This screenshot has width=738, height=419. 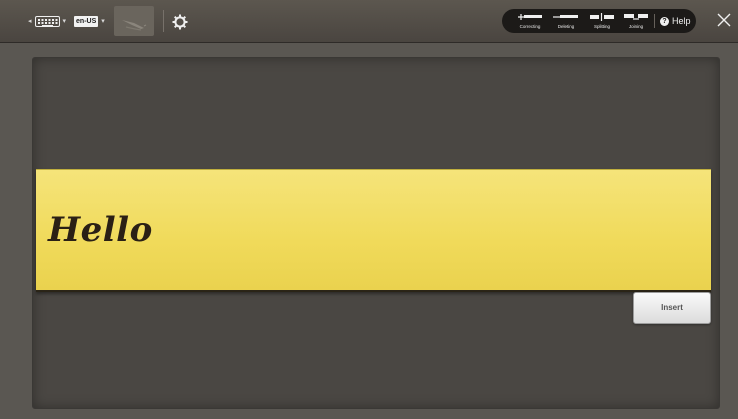 I want to click on close-icon, so click(x=724, y=20).